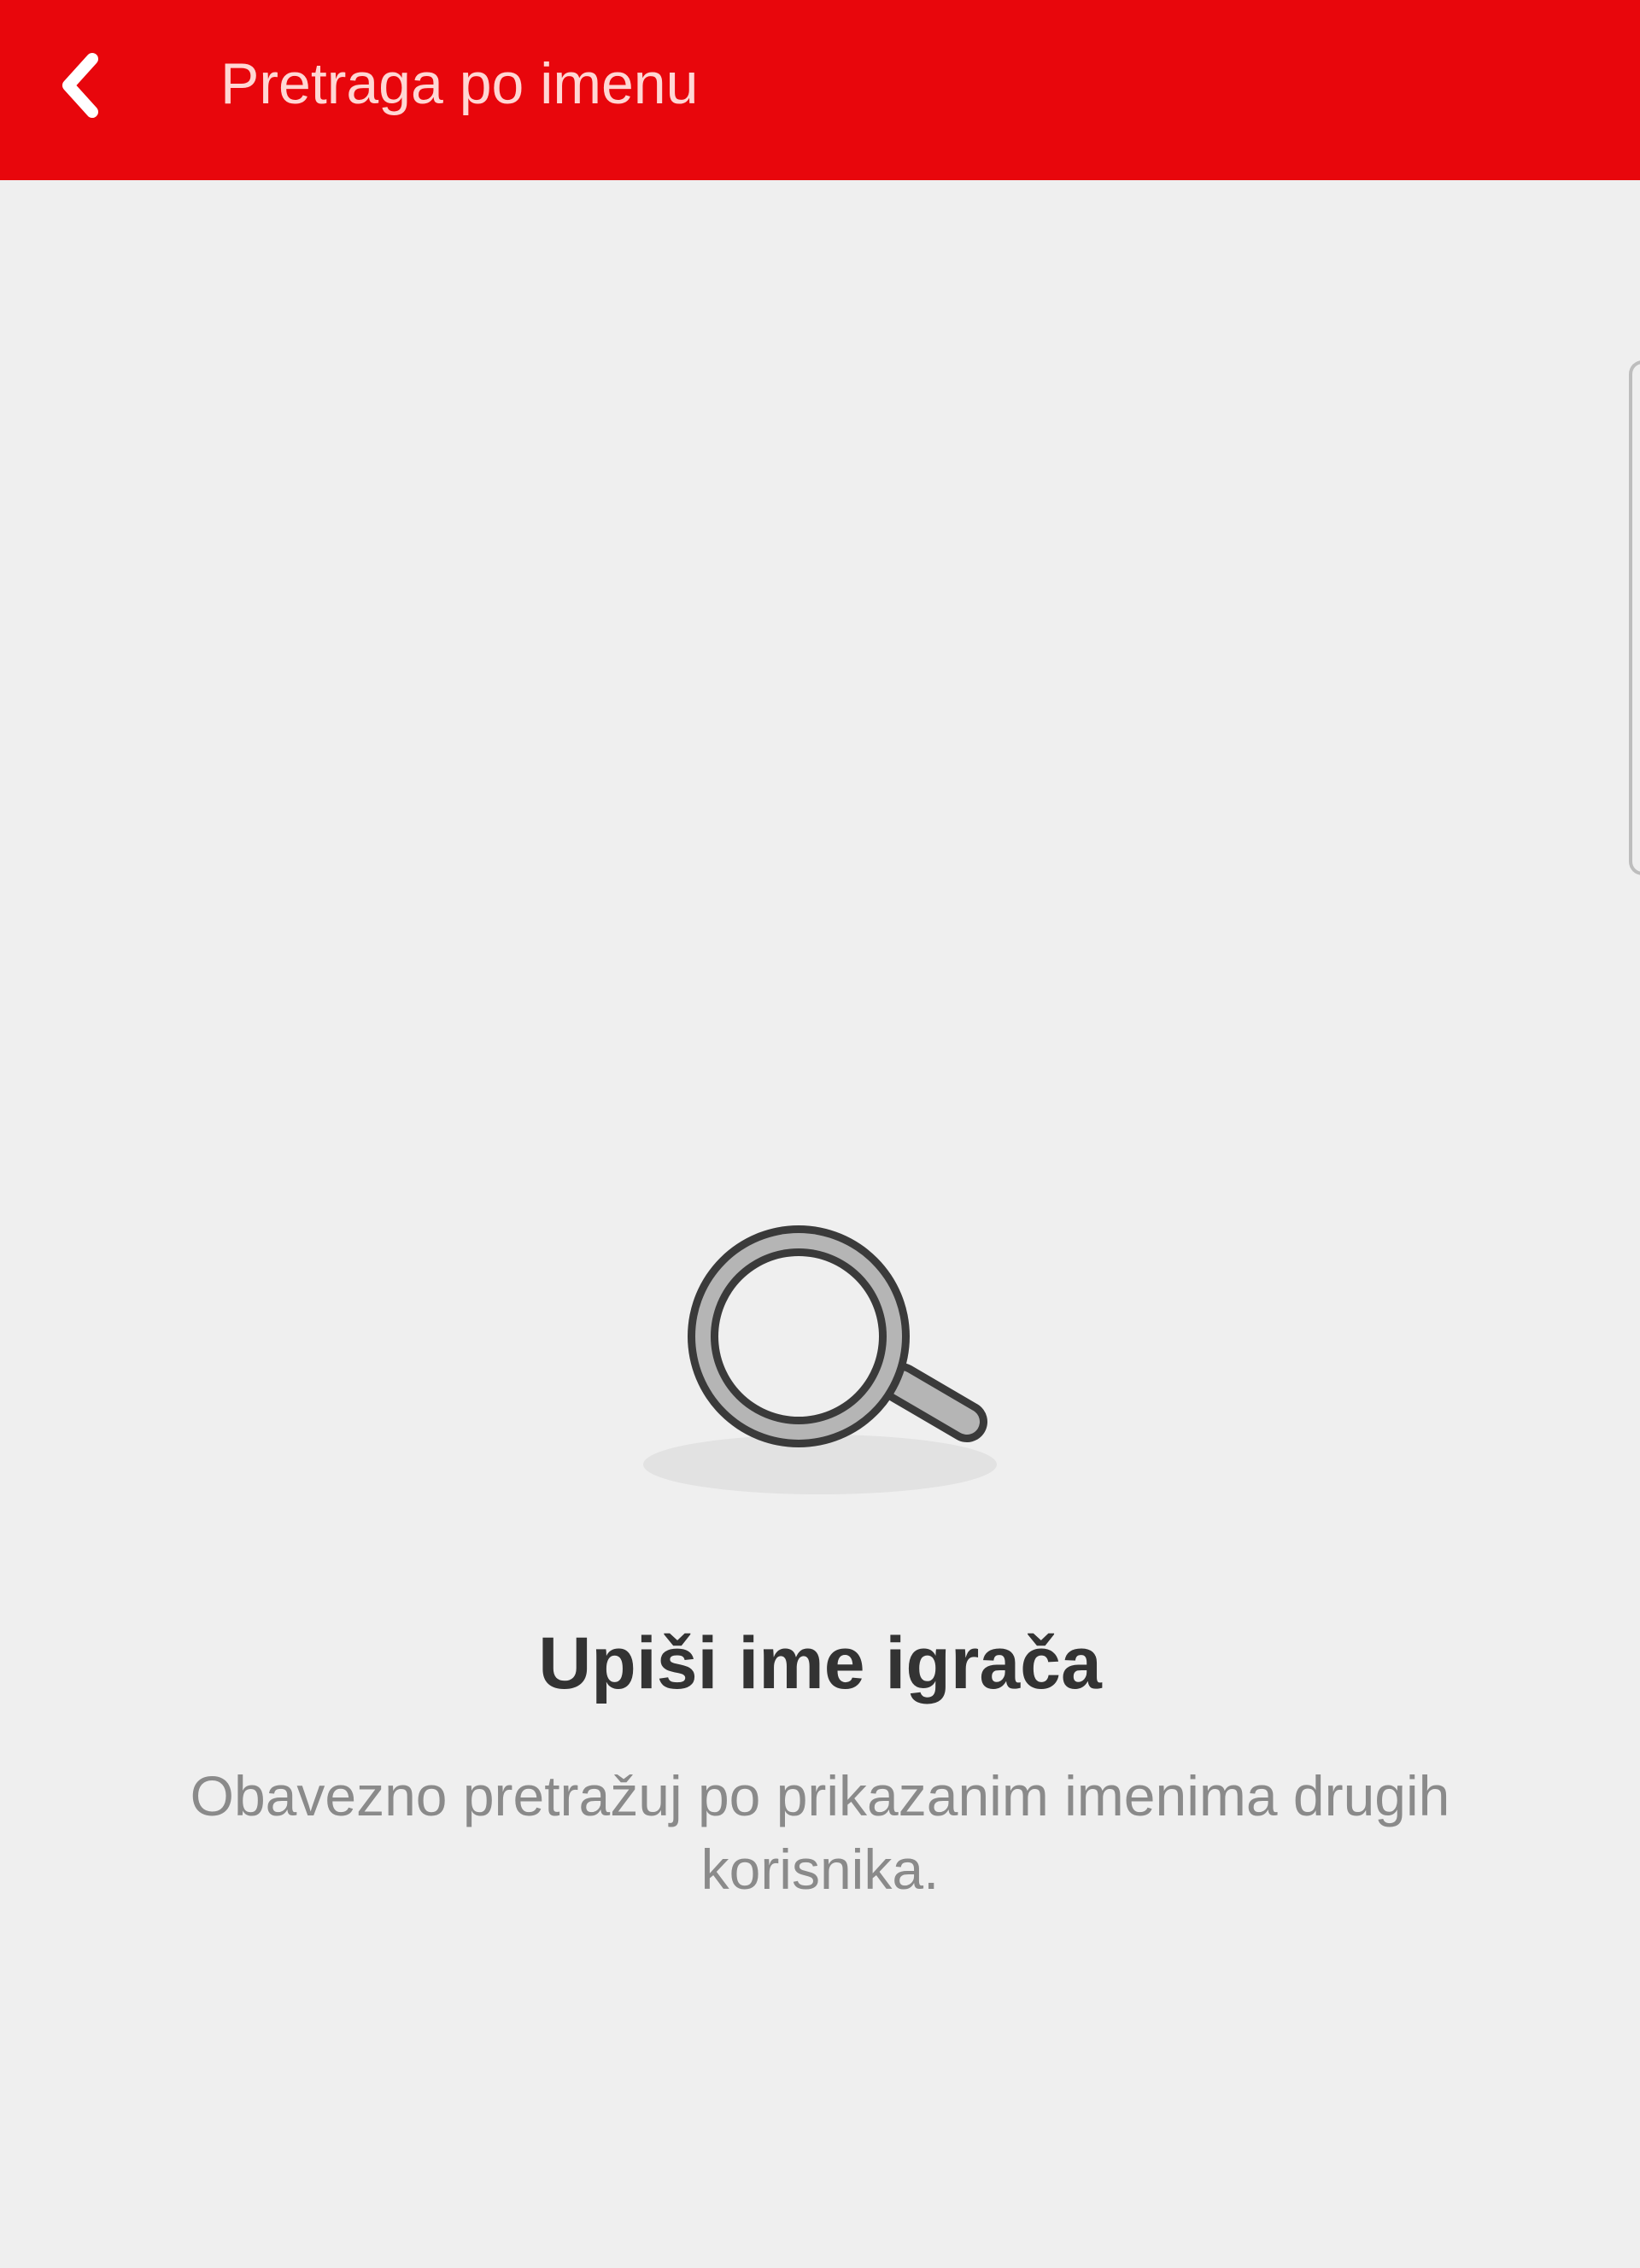 Image resolution: width=1640 pixels, height=2268 pixels. I want to click on chevron-left-icon, so click(80, 85).